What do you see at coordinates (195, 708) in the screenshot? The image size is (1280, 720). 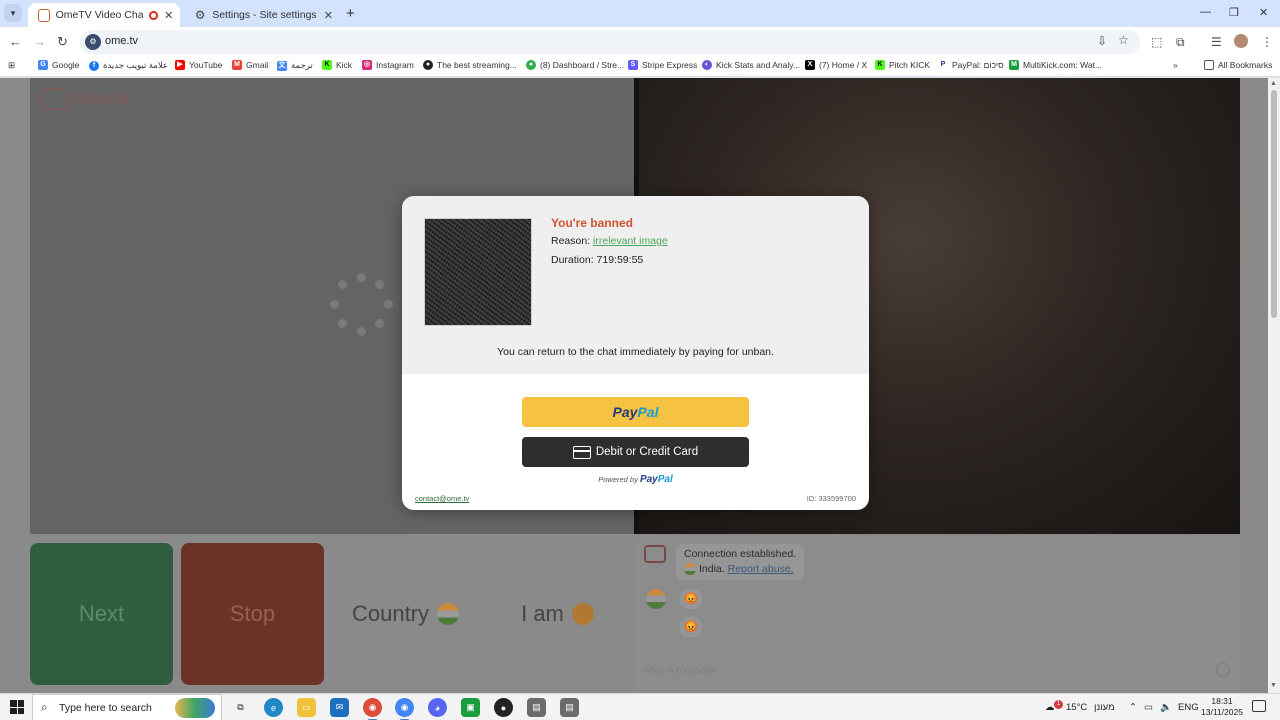 I see `search-highlight-icon` at bounding box center [195, 708].